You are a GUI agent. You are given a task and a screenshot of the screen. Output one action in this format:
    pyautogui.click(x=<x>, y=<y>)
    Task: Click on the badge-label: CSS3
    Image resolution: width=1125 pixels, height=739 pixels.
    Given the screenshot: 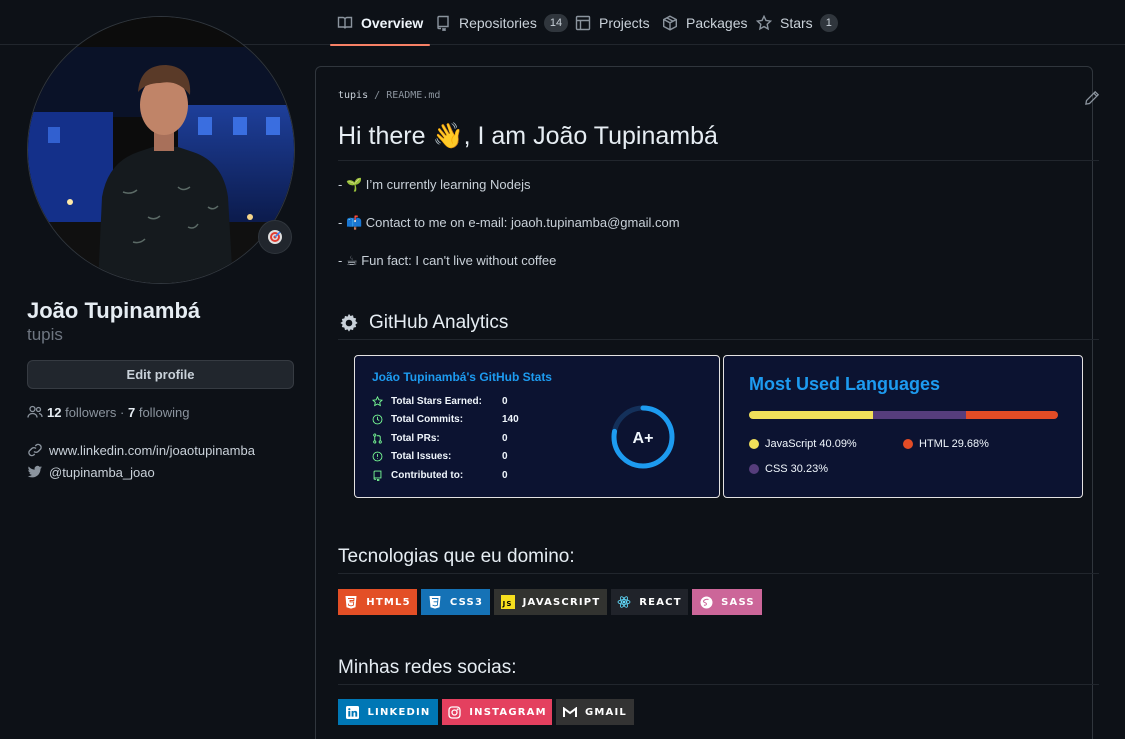 What is the action you would take?
    pyautogui.click(x=466, y=602)
    